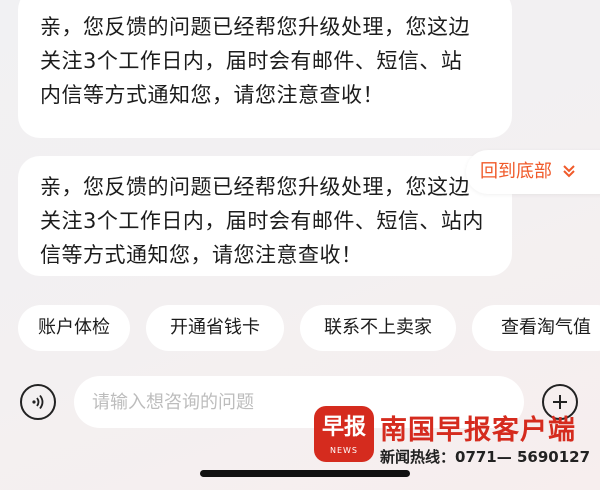 The image size is (600, 490). Describe the element at coordinates (74, 328) in the screenshot. I see `quick-reply-chip: 账户体检` at that location.